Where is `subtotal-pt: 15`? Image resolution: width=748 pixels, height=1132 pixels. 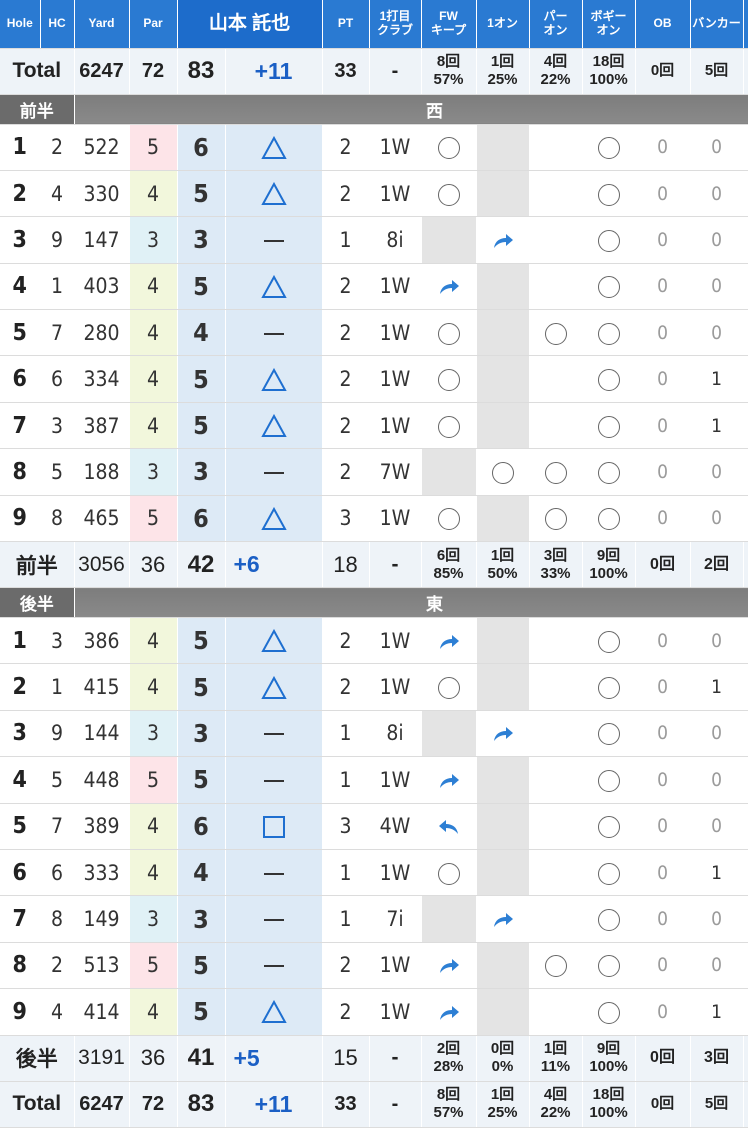
subtotal-pt: 15 is located at coordinates (346, 1058).